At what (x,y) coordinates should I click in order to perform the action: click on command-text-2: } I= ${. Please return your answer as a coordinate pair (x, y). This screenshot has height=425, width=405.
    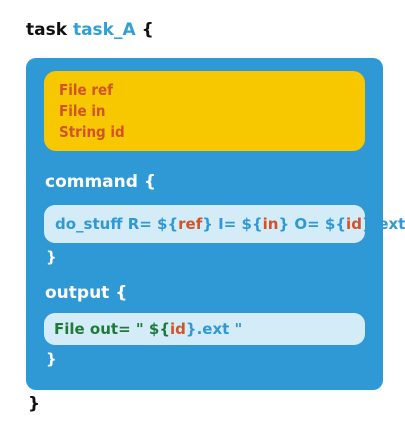
    Looking at the image, I should click on (232, 224).